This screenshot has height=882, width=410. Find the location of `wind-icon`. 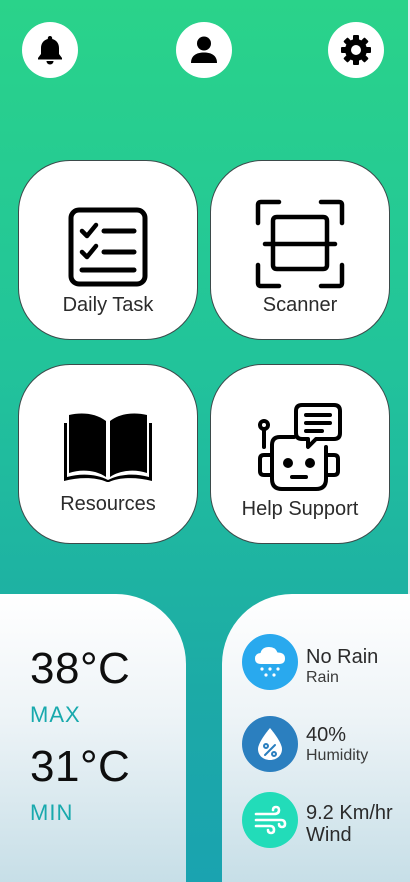

wind-icon is located at coordinates (270, 820).